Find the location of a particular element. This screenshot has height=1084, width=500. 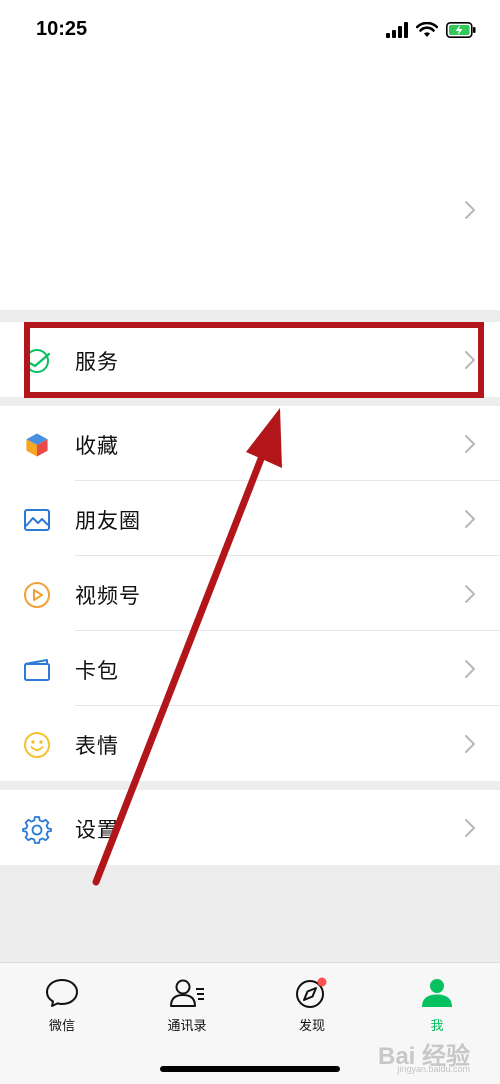

highlight-box is located at coordinates (254, 360).